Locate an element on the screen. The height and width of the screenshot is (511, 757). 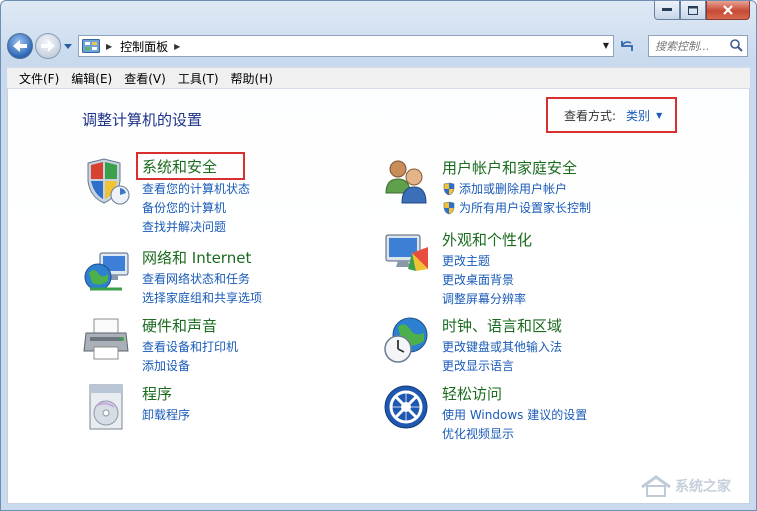
category-links: 查看网络状态和任务 选择家庭组和共享选项 is located at coordinates (202, 288).